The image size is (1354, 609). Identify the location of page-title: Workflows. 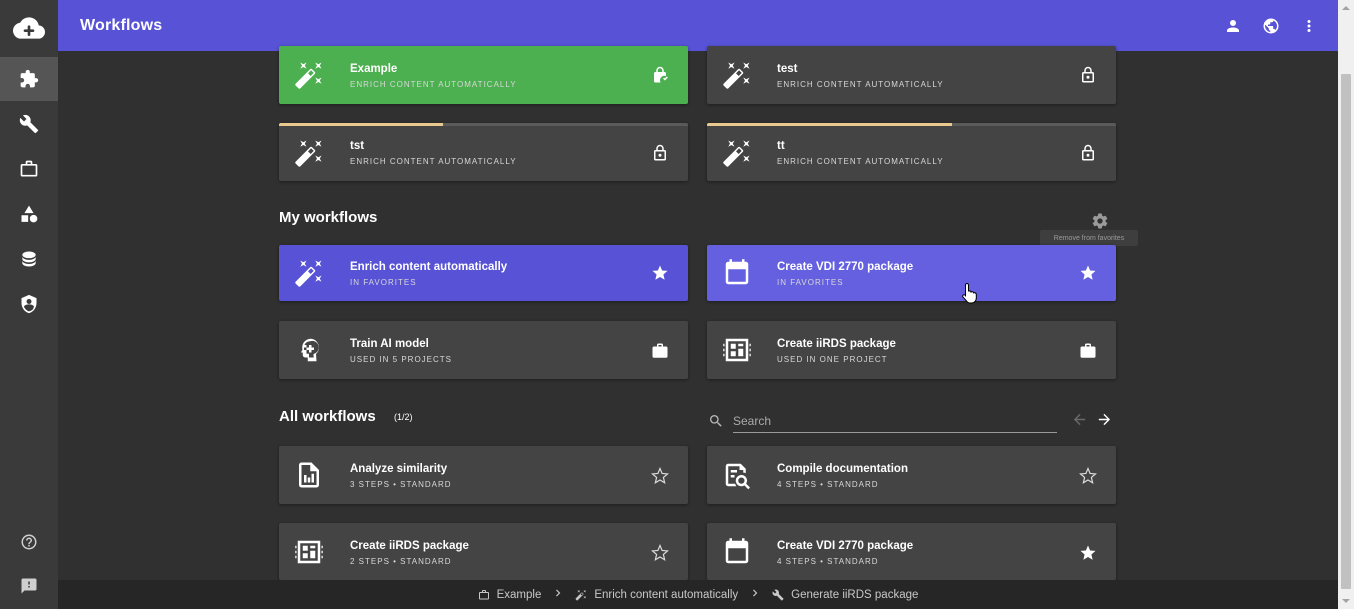
(121, 25).